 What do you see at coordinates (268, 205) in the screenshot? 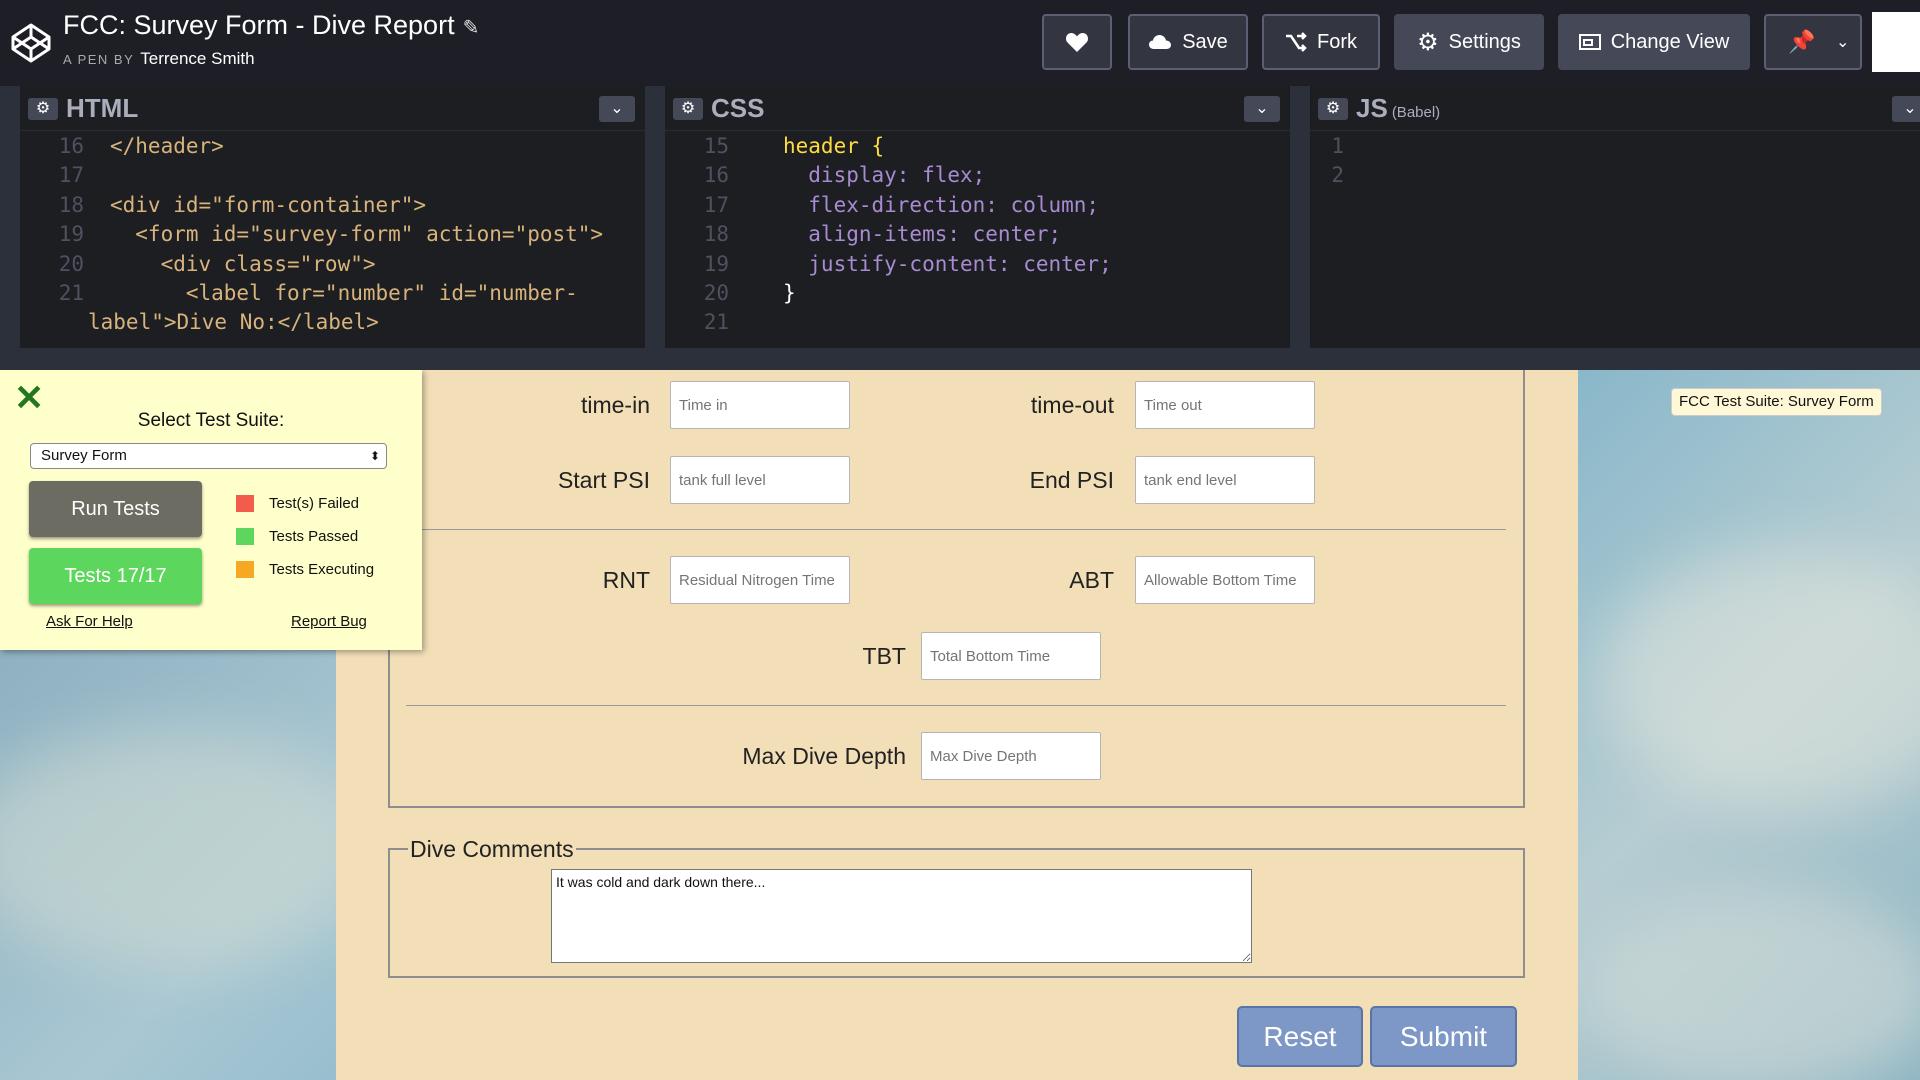
I see `code-line: <div id="form-container">` at bounding box center [268, 205].